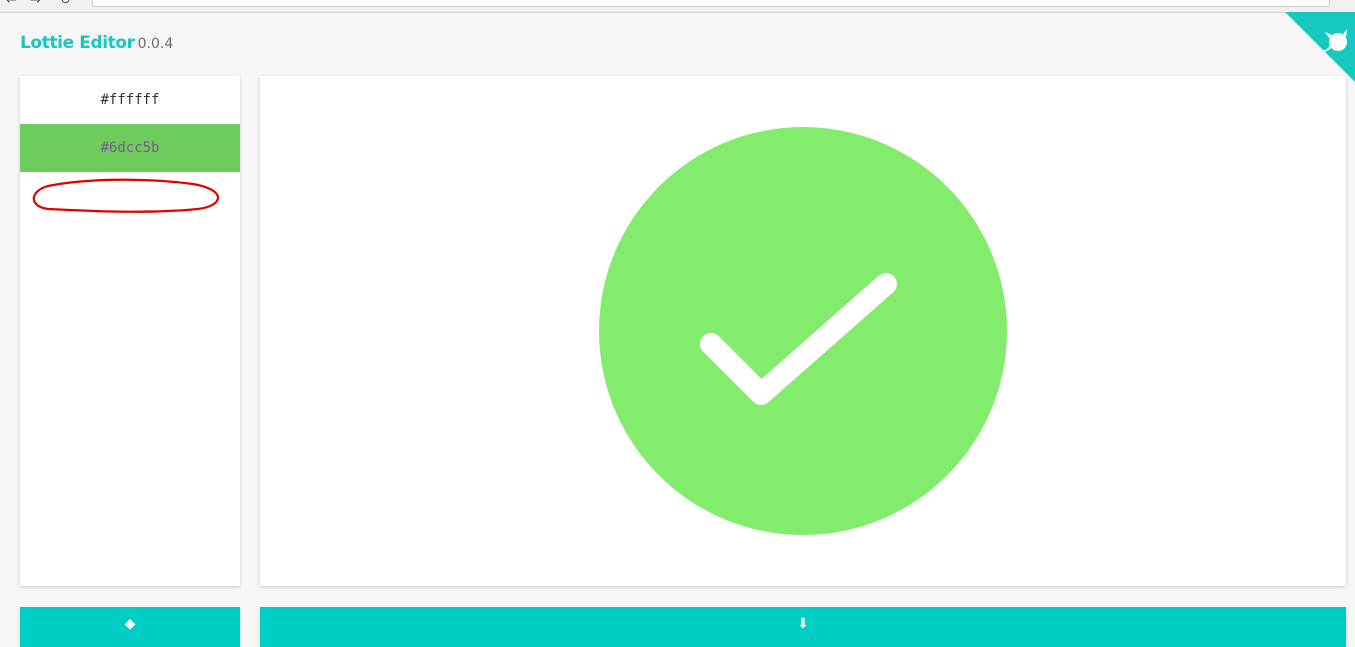 This screenshot has width=1355, height=647. Describe the element at coordinates (1317, 1) in the screenshot. I see `extension-icon: ⧉` at that location.